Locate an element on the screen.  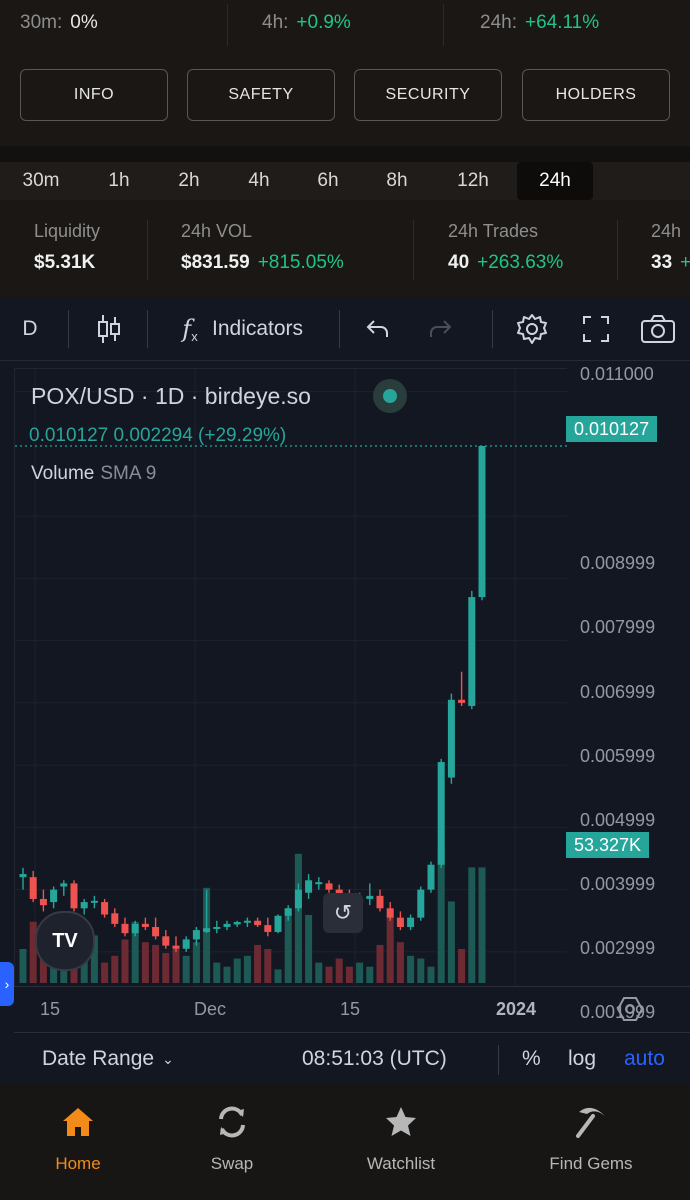
fx-icon: fx is located at coordinates (190, 329).